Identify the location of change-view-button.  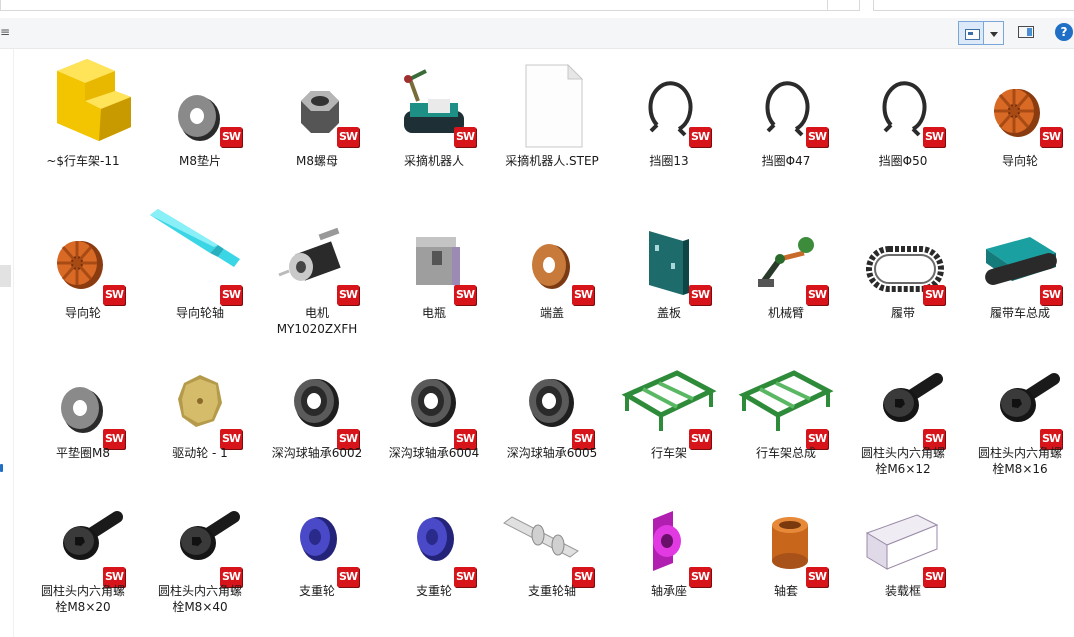
(971, 33).